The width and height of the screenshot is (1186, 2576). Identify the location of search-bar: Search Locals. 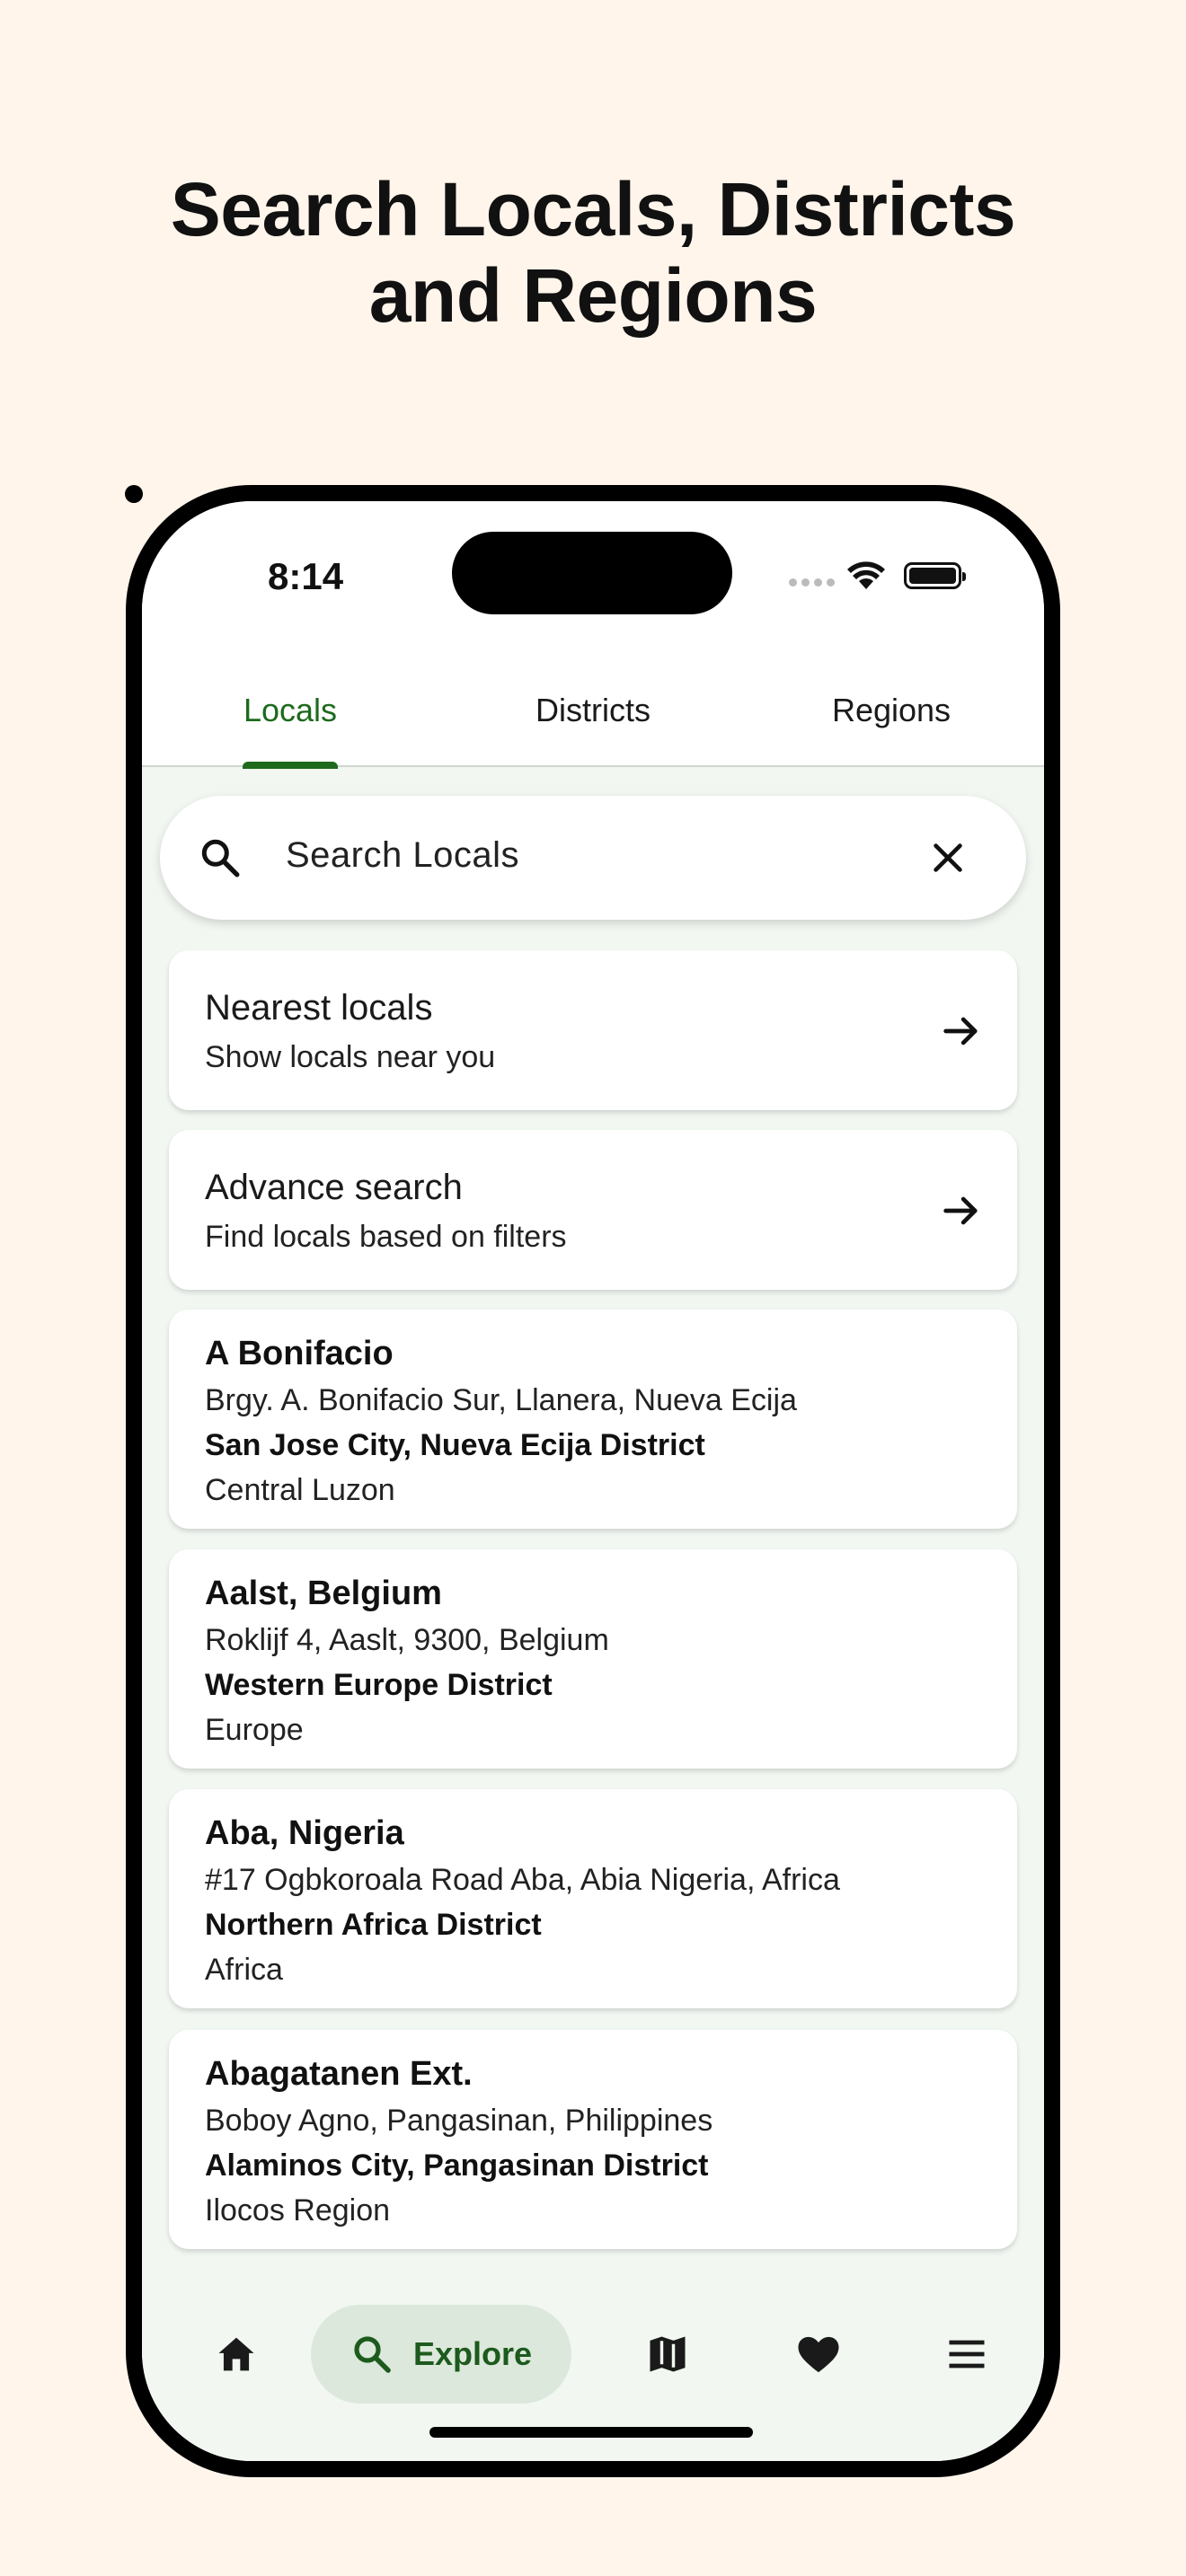
(593, 858).